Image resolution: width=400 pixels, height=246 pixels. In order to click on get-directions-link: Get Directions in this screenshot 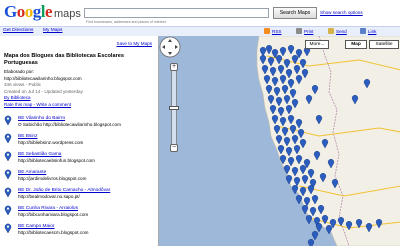, I will do `click(18, 30)`.